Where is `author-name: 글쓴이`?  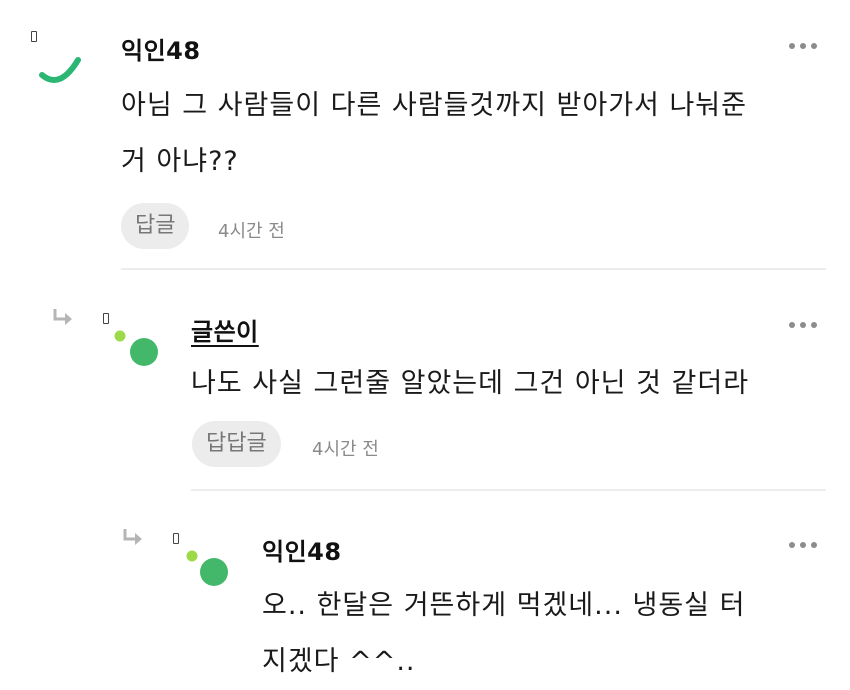 author-name: 글쓴이 is located at coordinates (225, 329).